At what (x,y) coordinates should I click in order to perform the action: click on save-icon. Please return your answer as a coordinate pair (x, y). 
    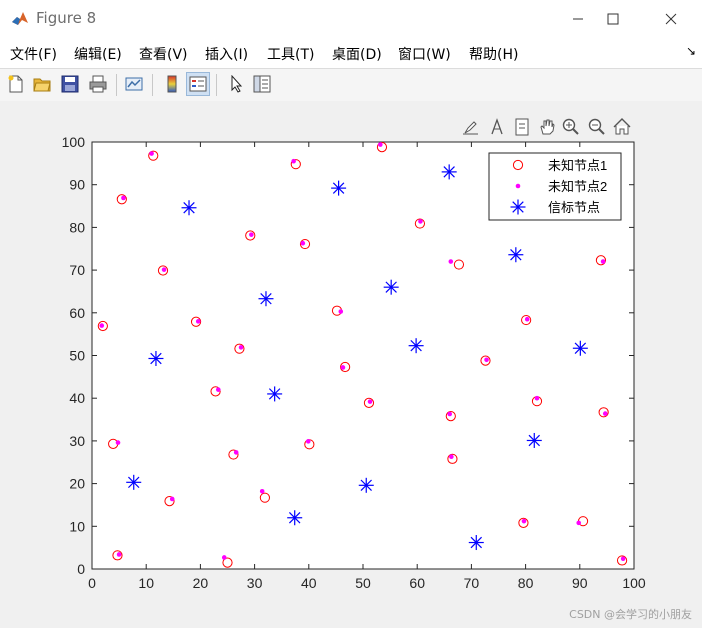
    Looking at the image, I should click on (70, 84).